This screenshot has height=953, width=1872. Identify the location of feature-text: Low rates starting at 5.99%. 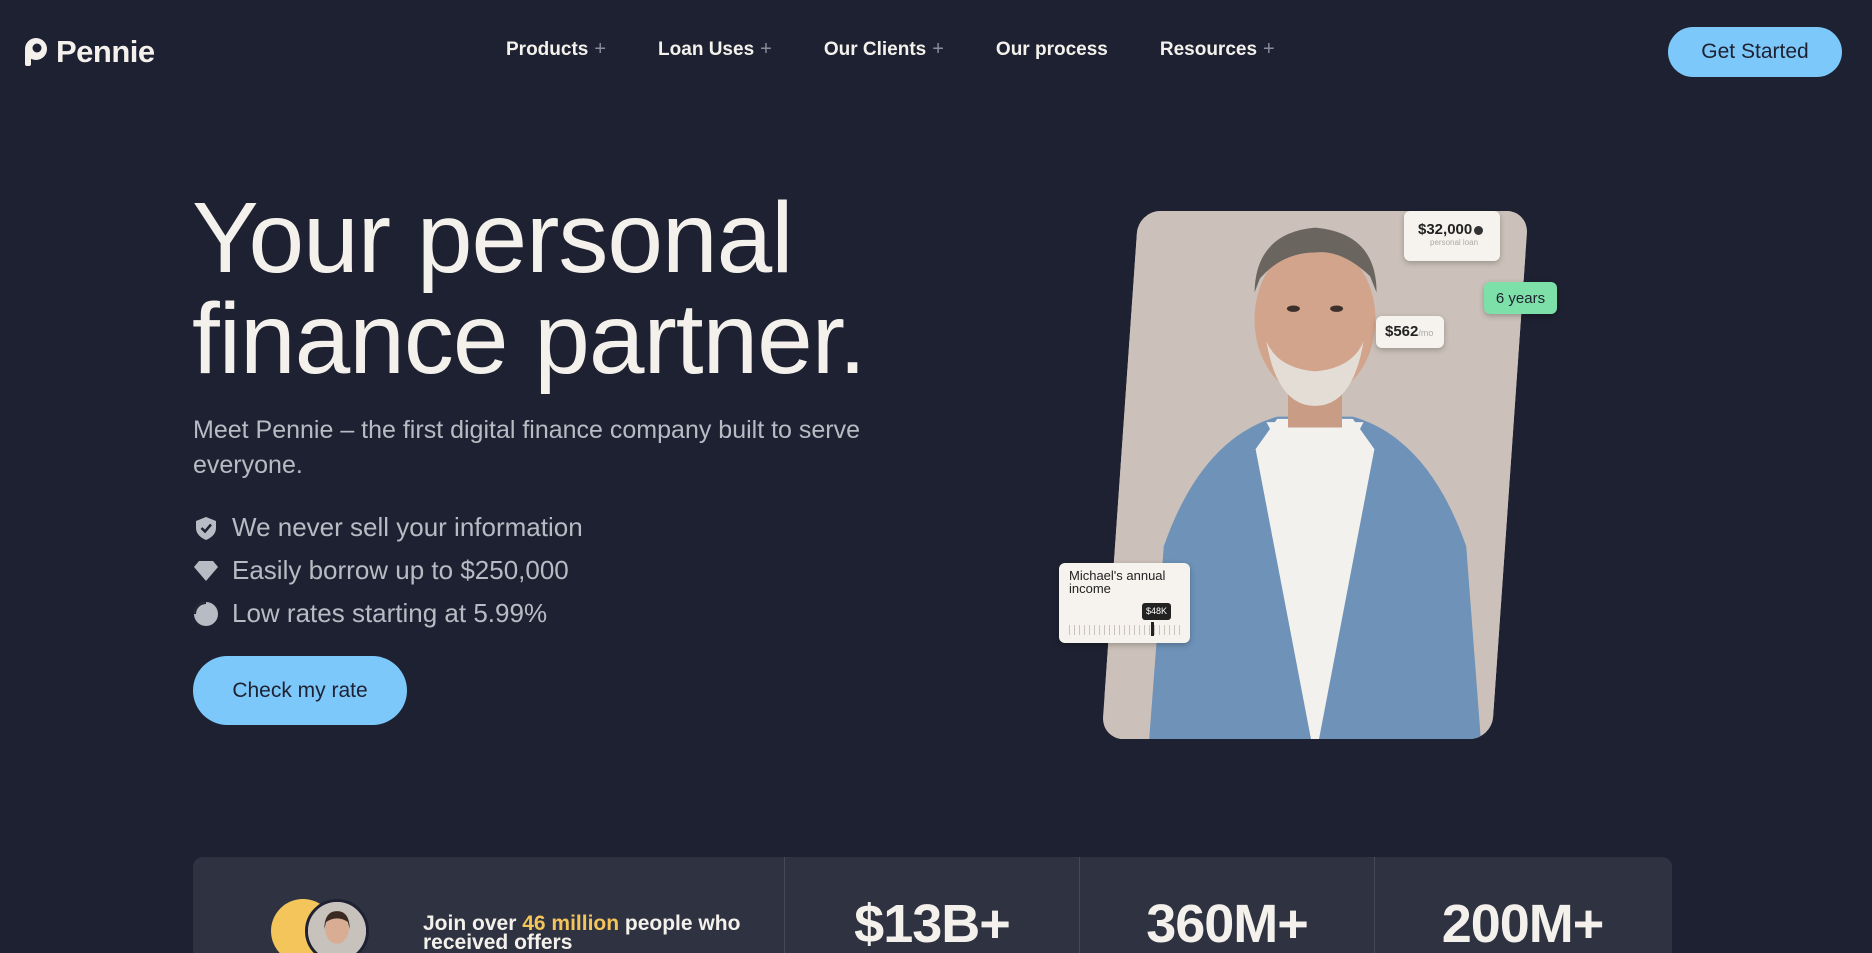
(390, 613).